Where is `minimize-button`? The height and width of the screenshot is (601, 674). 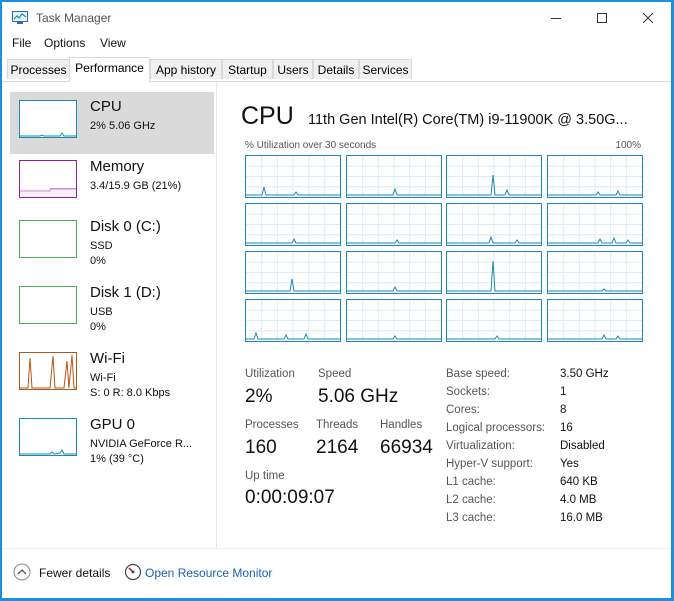
minimize-button is located at coordinates (556, 18).